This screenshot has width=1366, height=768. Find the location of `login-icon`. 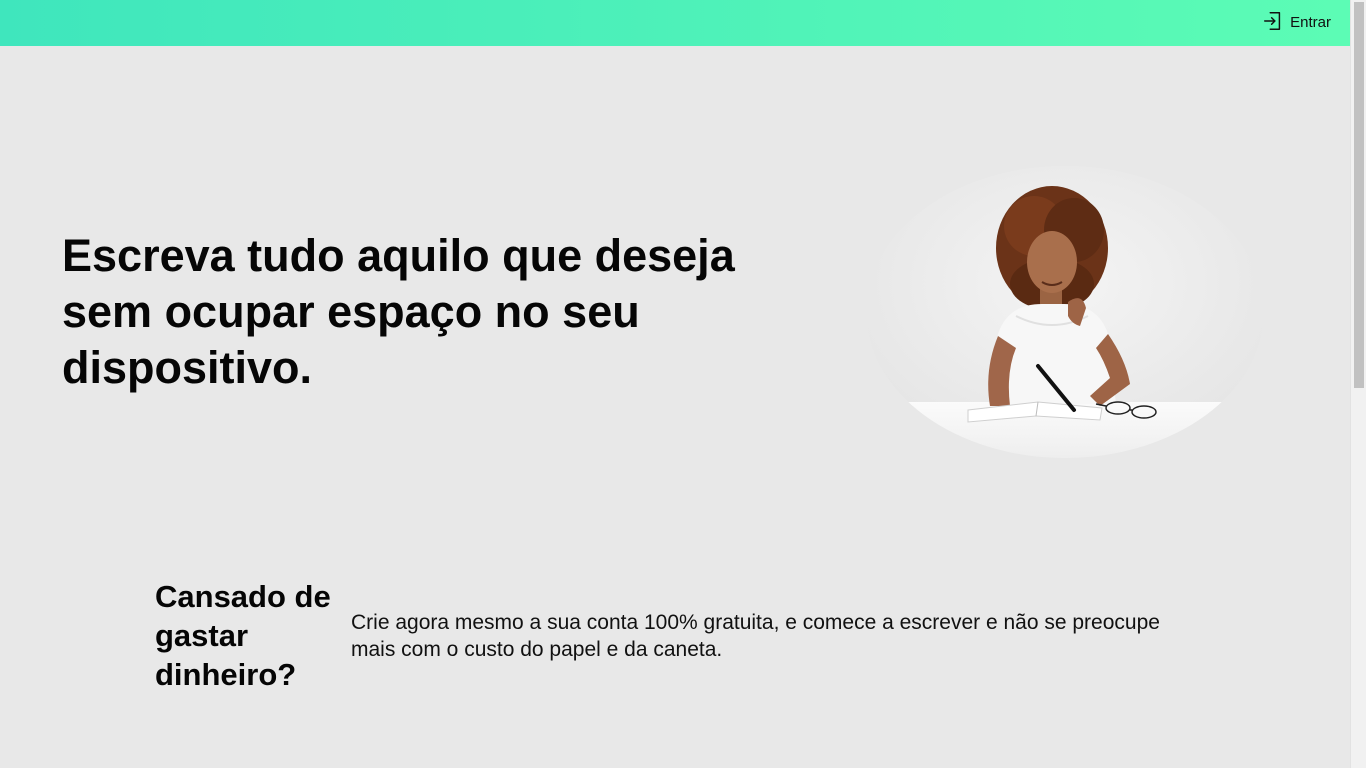

login-icon is located at coordinates (1273, 21).